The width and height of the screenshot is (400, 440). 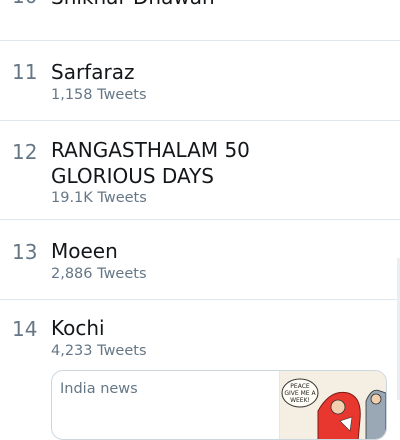 What do you see at coordinates (150, 163) in the screenshot?
I see `trend-name: RANGASTHALAM 50 GLORIOUS DAYS` at bounding box center [150, 163].